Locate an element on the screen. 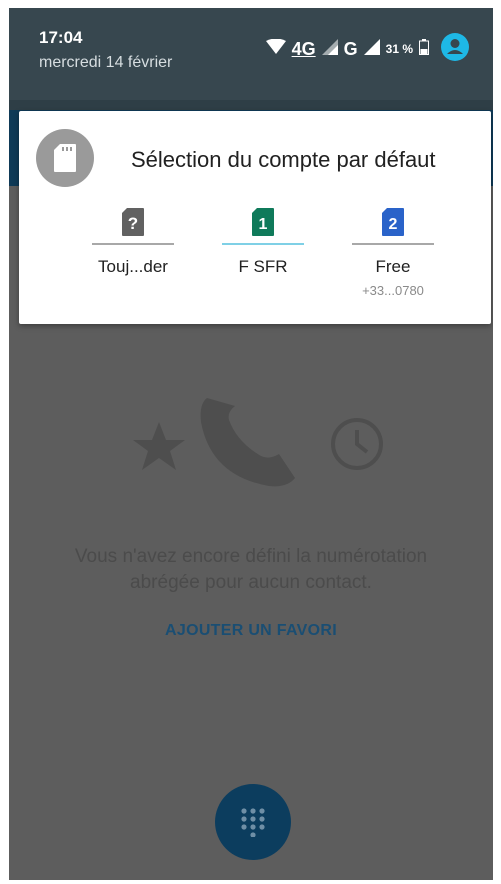  dialpad-button is located at coordinates (253, 822).